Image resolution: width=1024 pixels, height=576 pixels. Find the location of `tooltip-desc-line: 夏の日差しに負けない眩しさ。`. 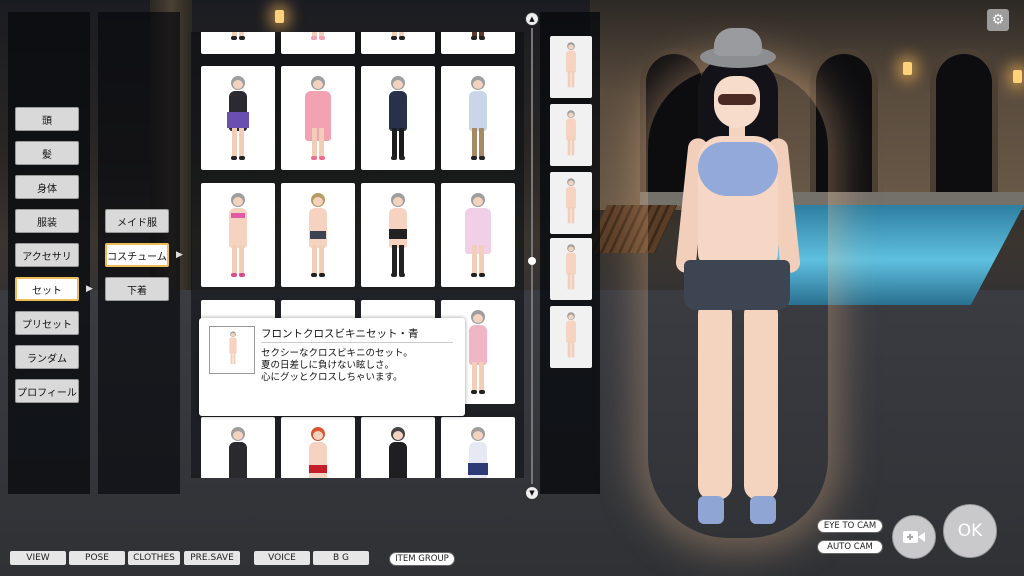

tooltip-desc-line: 夏の日差しに負けない眩しさ。 is located at coordinates (328, 365).